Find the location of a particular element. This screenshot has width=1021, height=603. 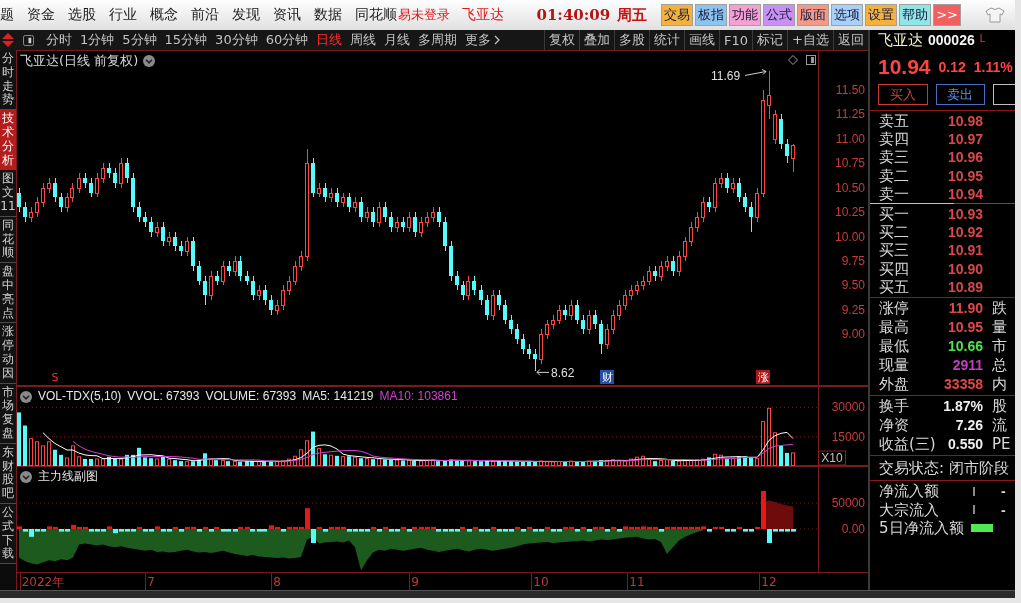

period-tab: 15分钟 is located at coordinates (186, 40).